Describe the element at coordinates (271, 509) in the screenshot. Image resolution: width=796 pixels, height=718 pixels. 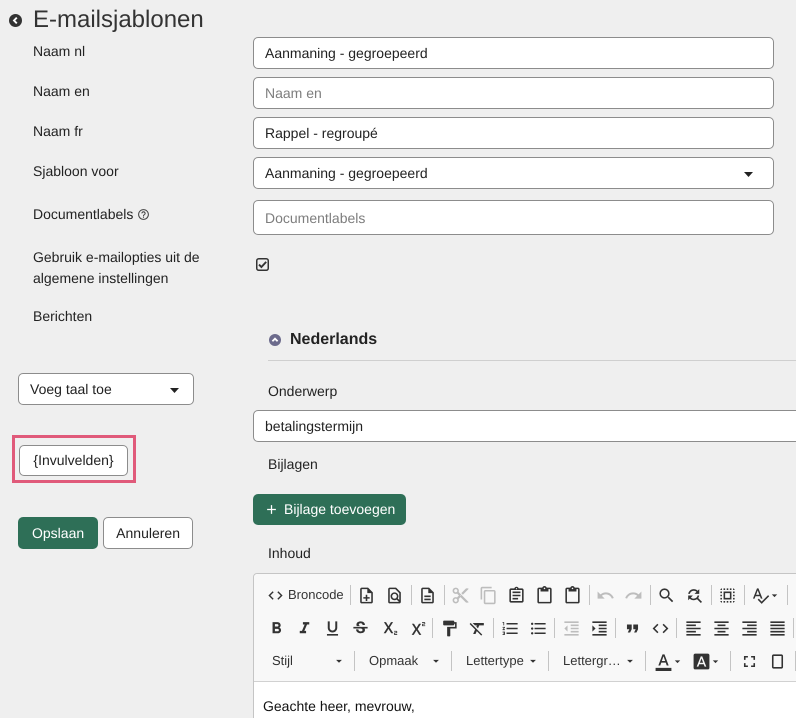
I see `plus-icon` at that location.